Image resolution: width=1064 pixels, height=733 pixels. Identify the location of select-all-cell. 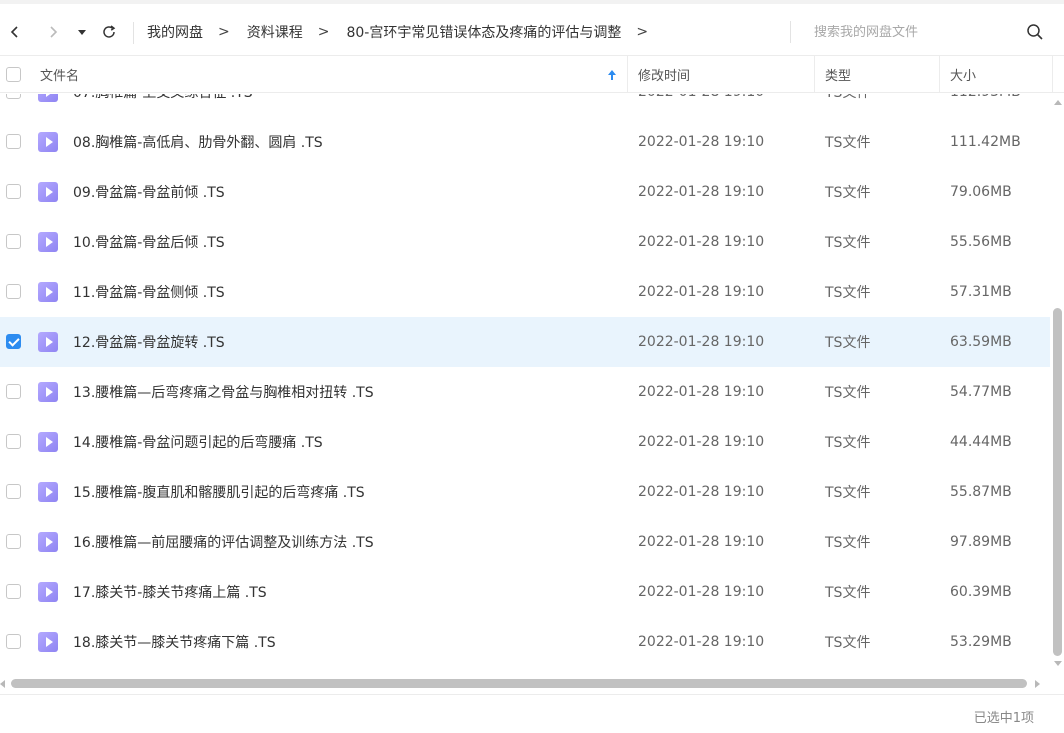
(13, 74).